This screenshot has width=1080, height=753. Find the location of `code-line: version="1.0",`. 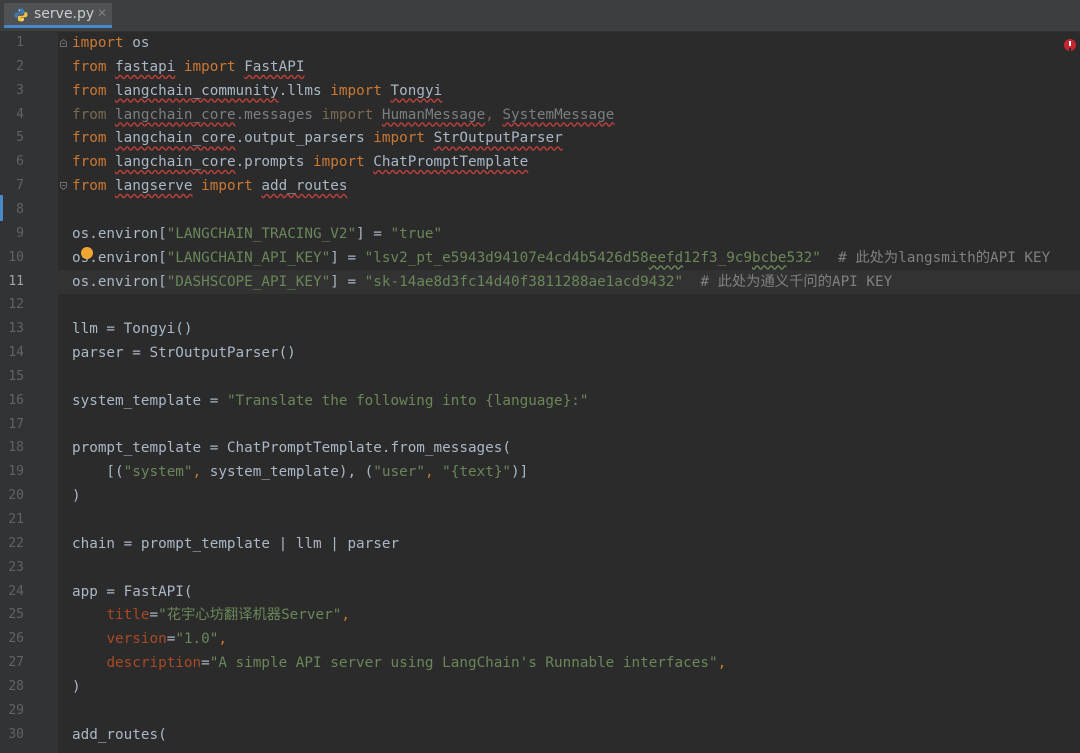

code-line: version="1.0", is located at coordinates (149, 639).